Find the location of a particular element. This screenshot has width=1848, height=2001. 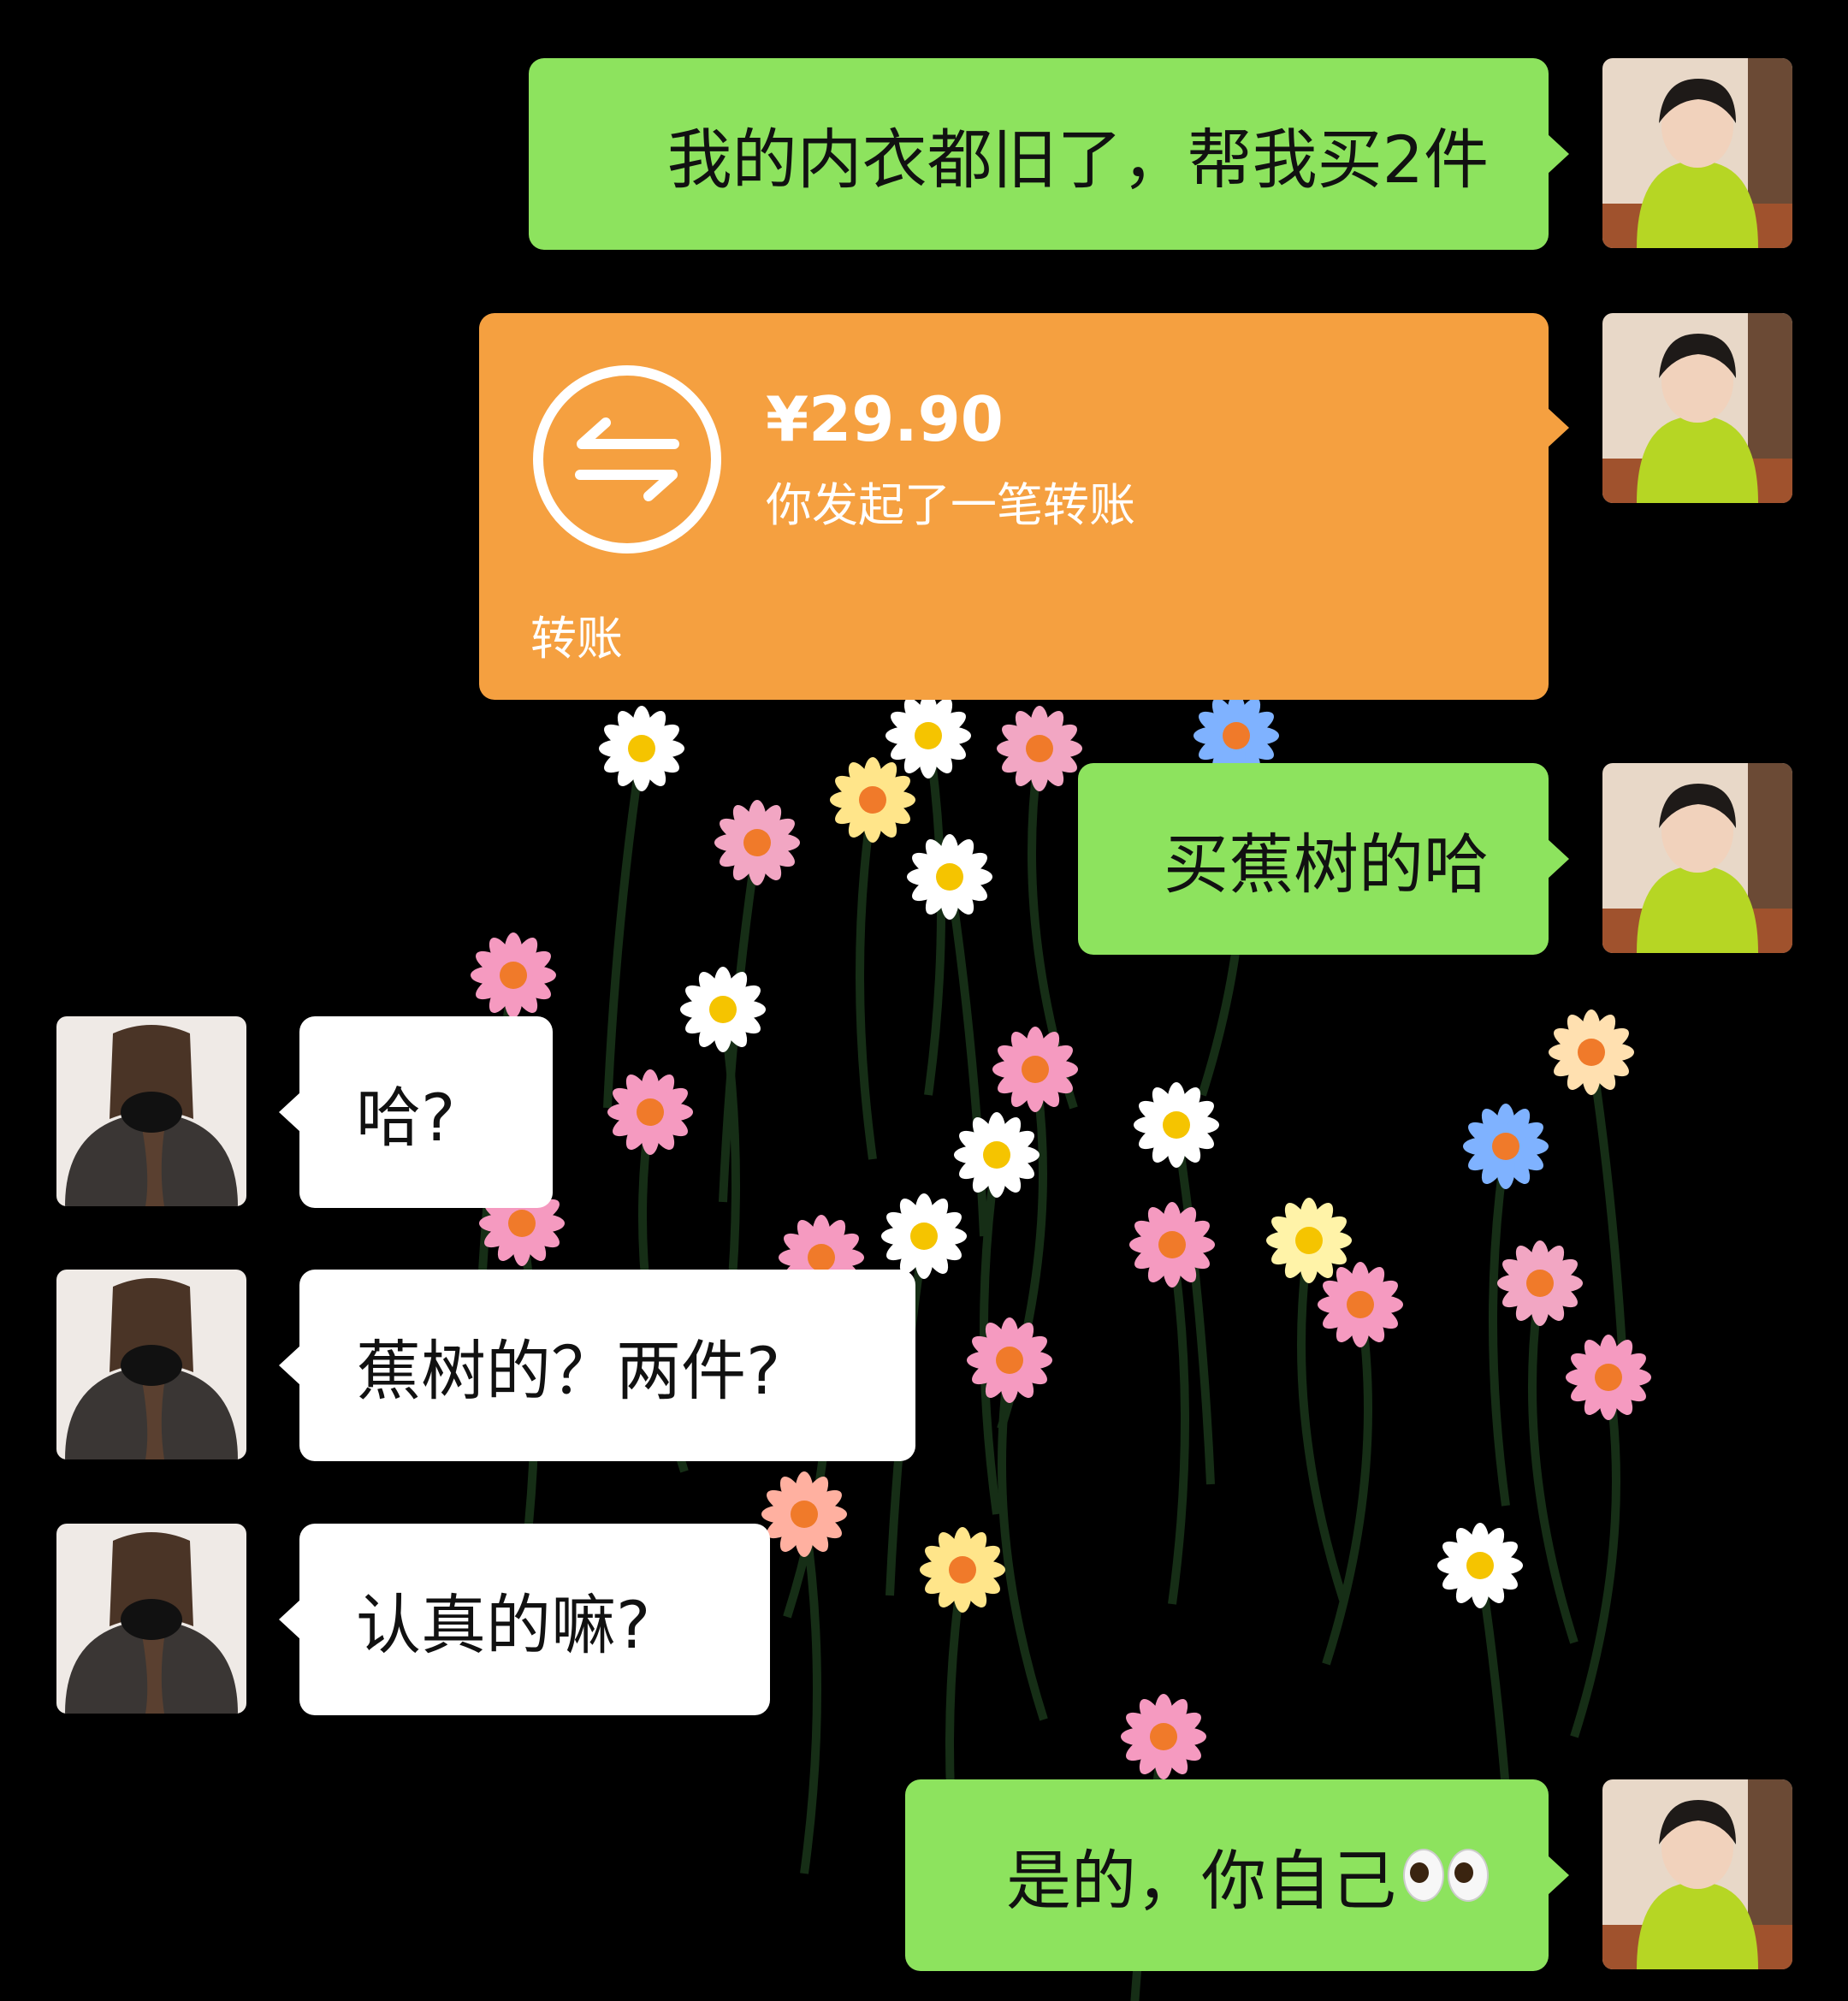

message-text: 哈? is located at coordinates (406, 1118).